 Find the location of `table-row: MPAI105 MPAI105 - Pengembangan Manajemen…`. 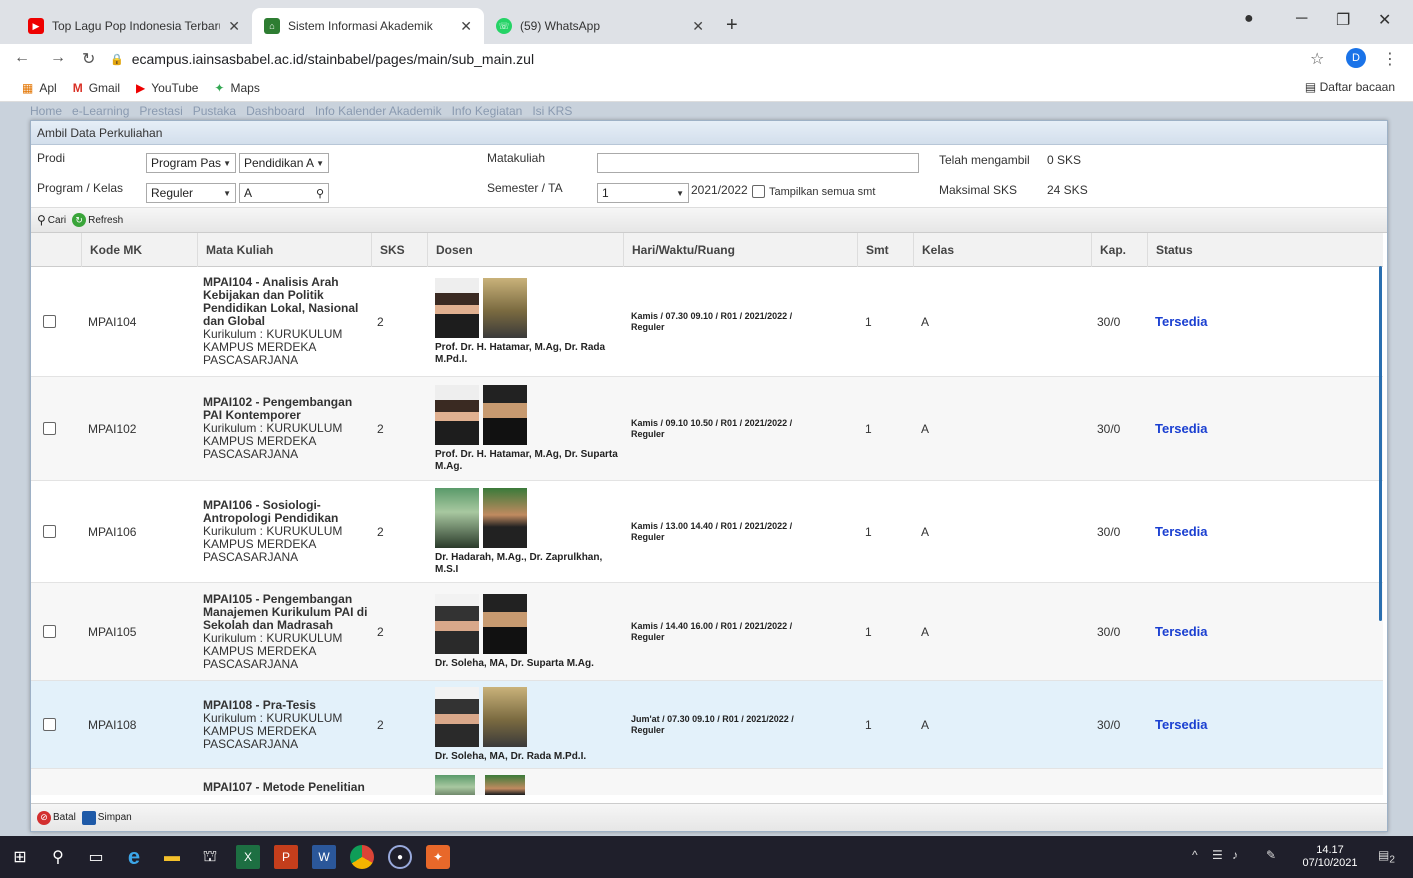

table-row: MPAI105 MPAI105 - Pengembangan Manajemen… is located at coordinates (707, 632).